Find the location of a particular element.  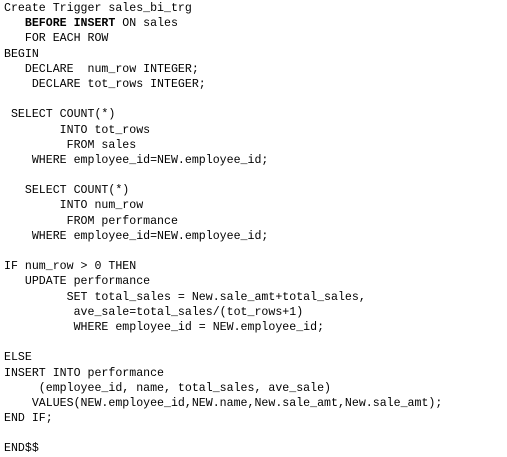

code-line: INTO num_row is located at coordinates (74, 206).